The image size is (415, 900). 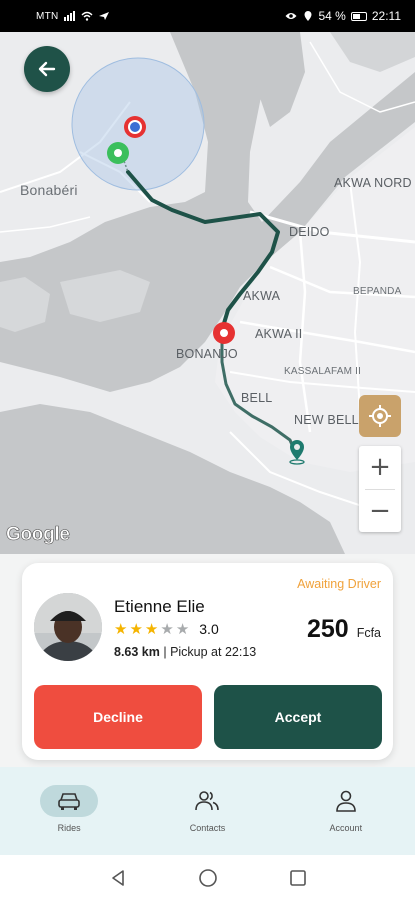 What do you see at coordinates (118, 878) in the screenshot?
I see `back-triangle-icon` at bounding box center [118, 878].